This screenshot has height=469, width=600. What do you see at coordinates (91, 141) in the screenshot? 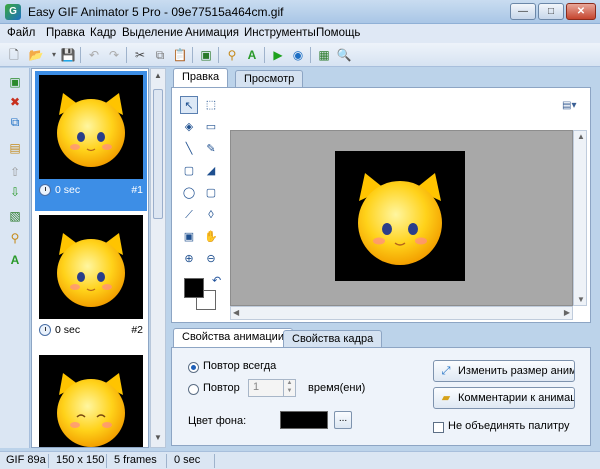
I see `list-item-frame: 0 sec #1` at bounding box center [91, 141].